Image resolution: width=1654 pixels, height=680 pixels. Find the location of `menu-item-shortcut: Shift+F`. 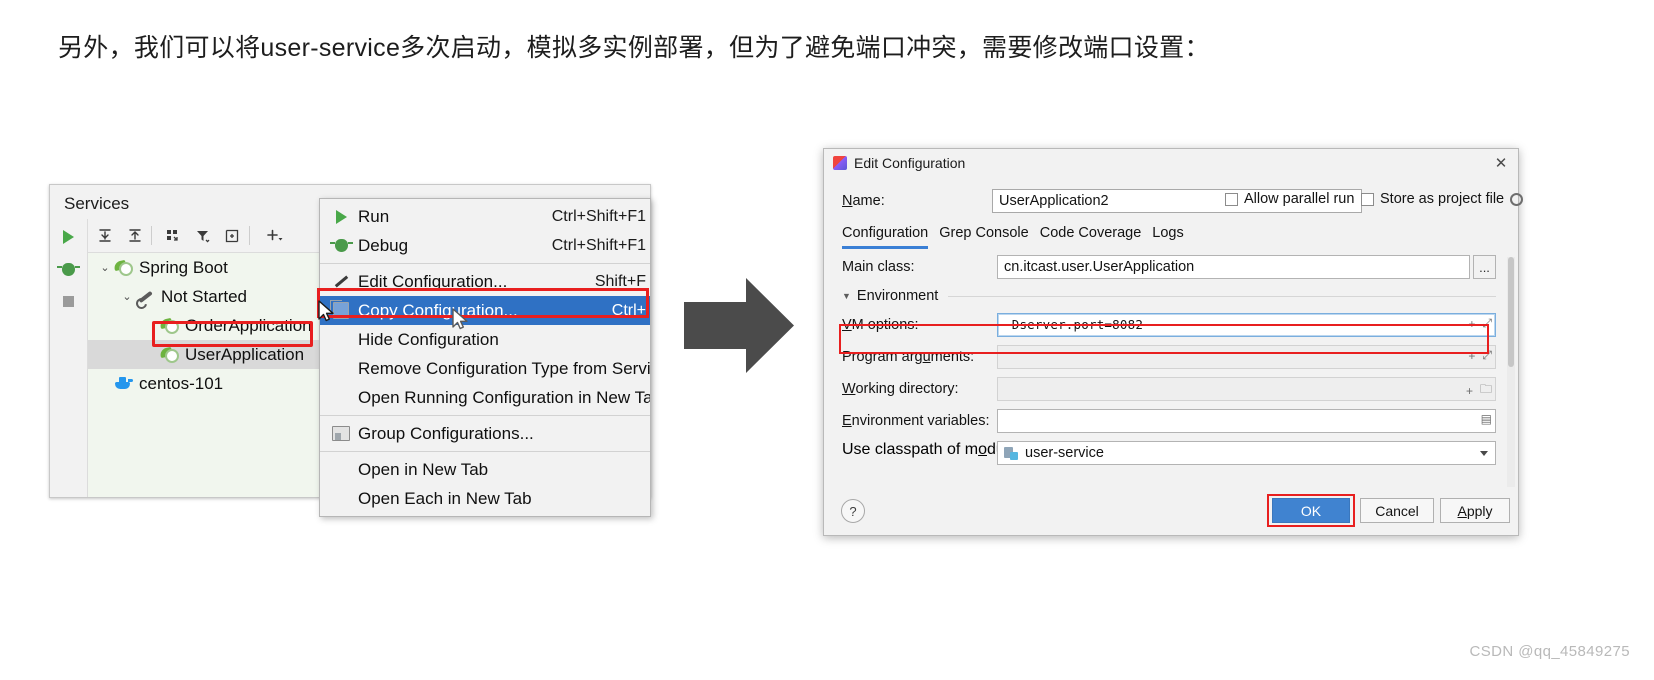

menu-item-shortcut: Shift+F is located at coordinates (620, 281).